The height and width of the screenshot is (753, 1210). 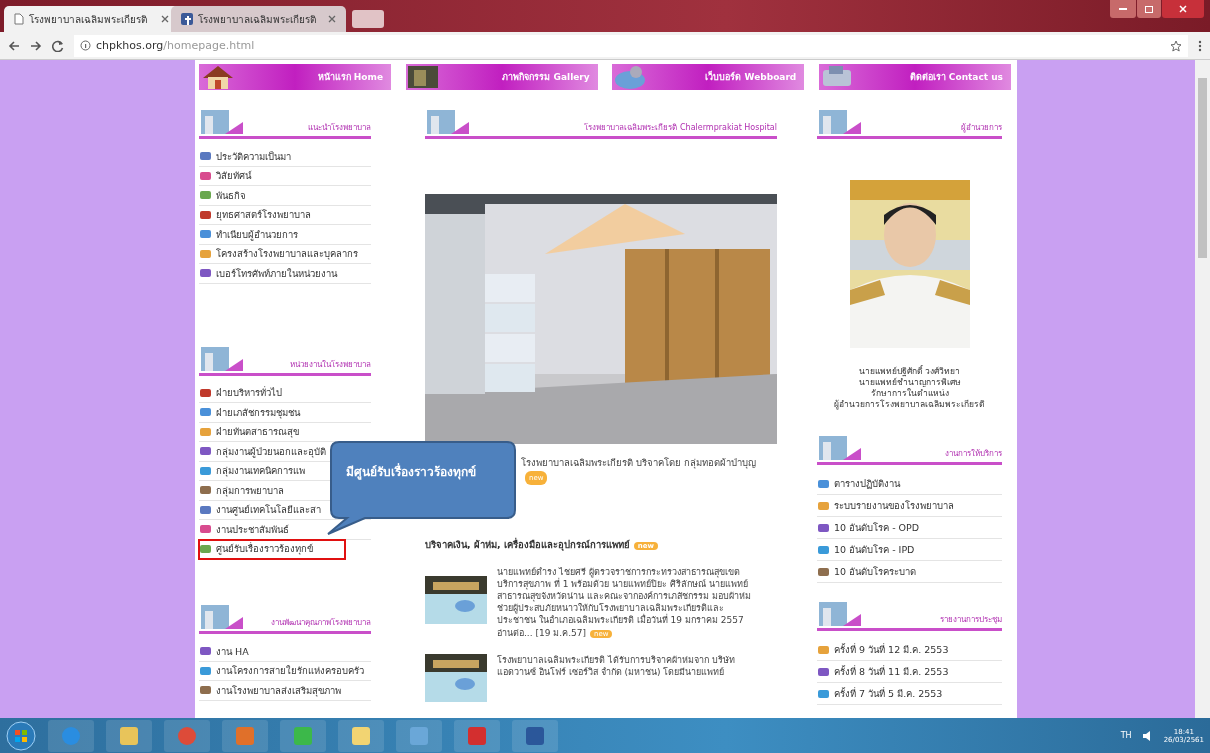 What do you see at coordinates (639, 462) in the screenshot?
I see `slide-caption: โรงพยาบาลเฉลิมพระเกียรติ บริจาคโดย กลุ่มทอดผ้าป่าบุญ` at bounding box center [639, 462].